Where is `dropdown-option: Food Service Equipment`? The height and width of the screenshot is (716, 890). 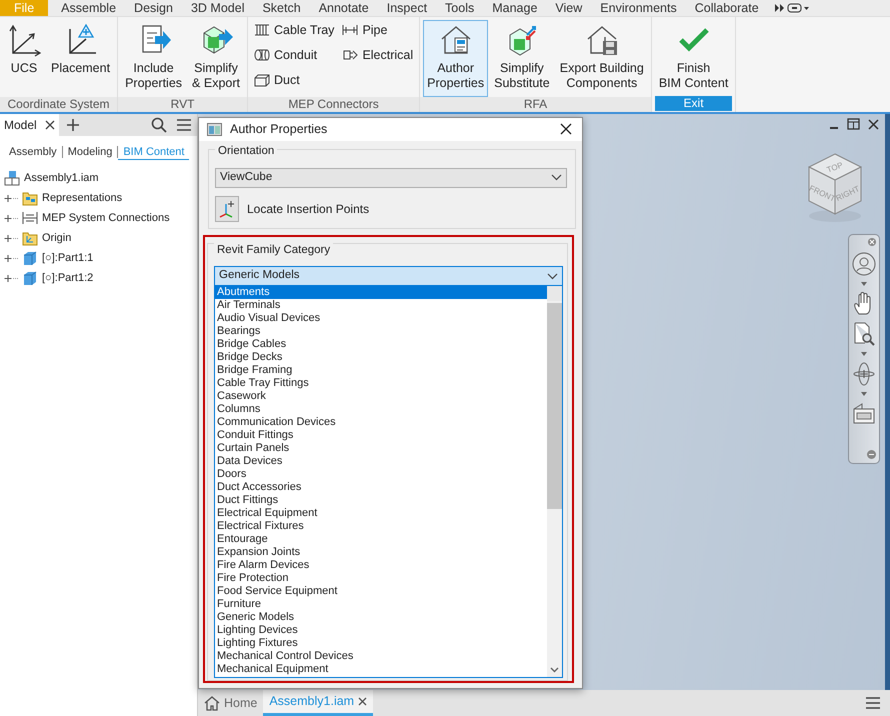
dropdown-option: Food Service Equipment is located at coordinates (381, 591).